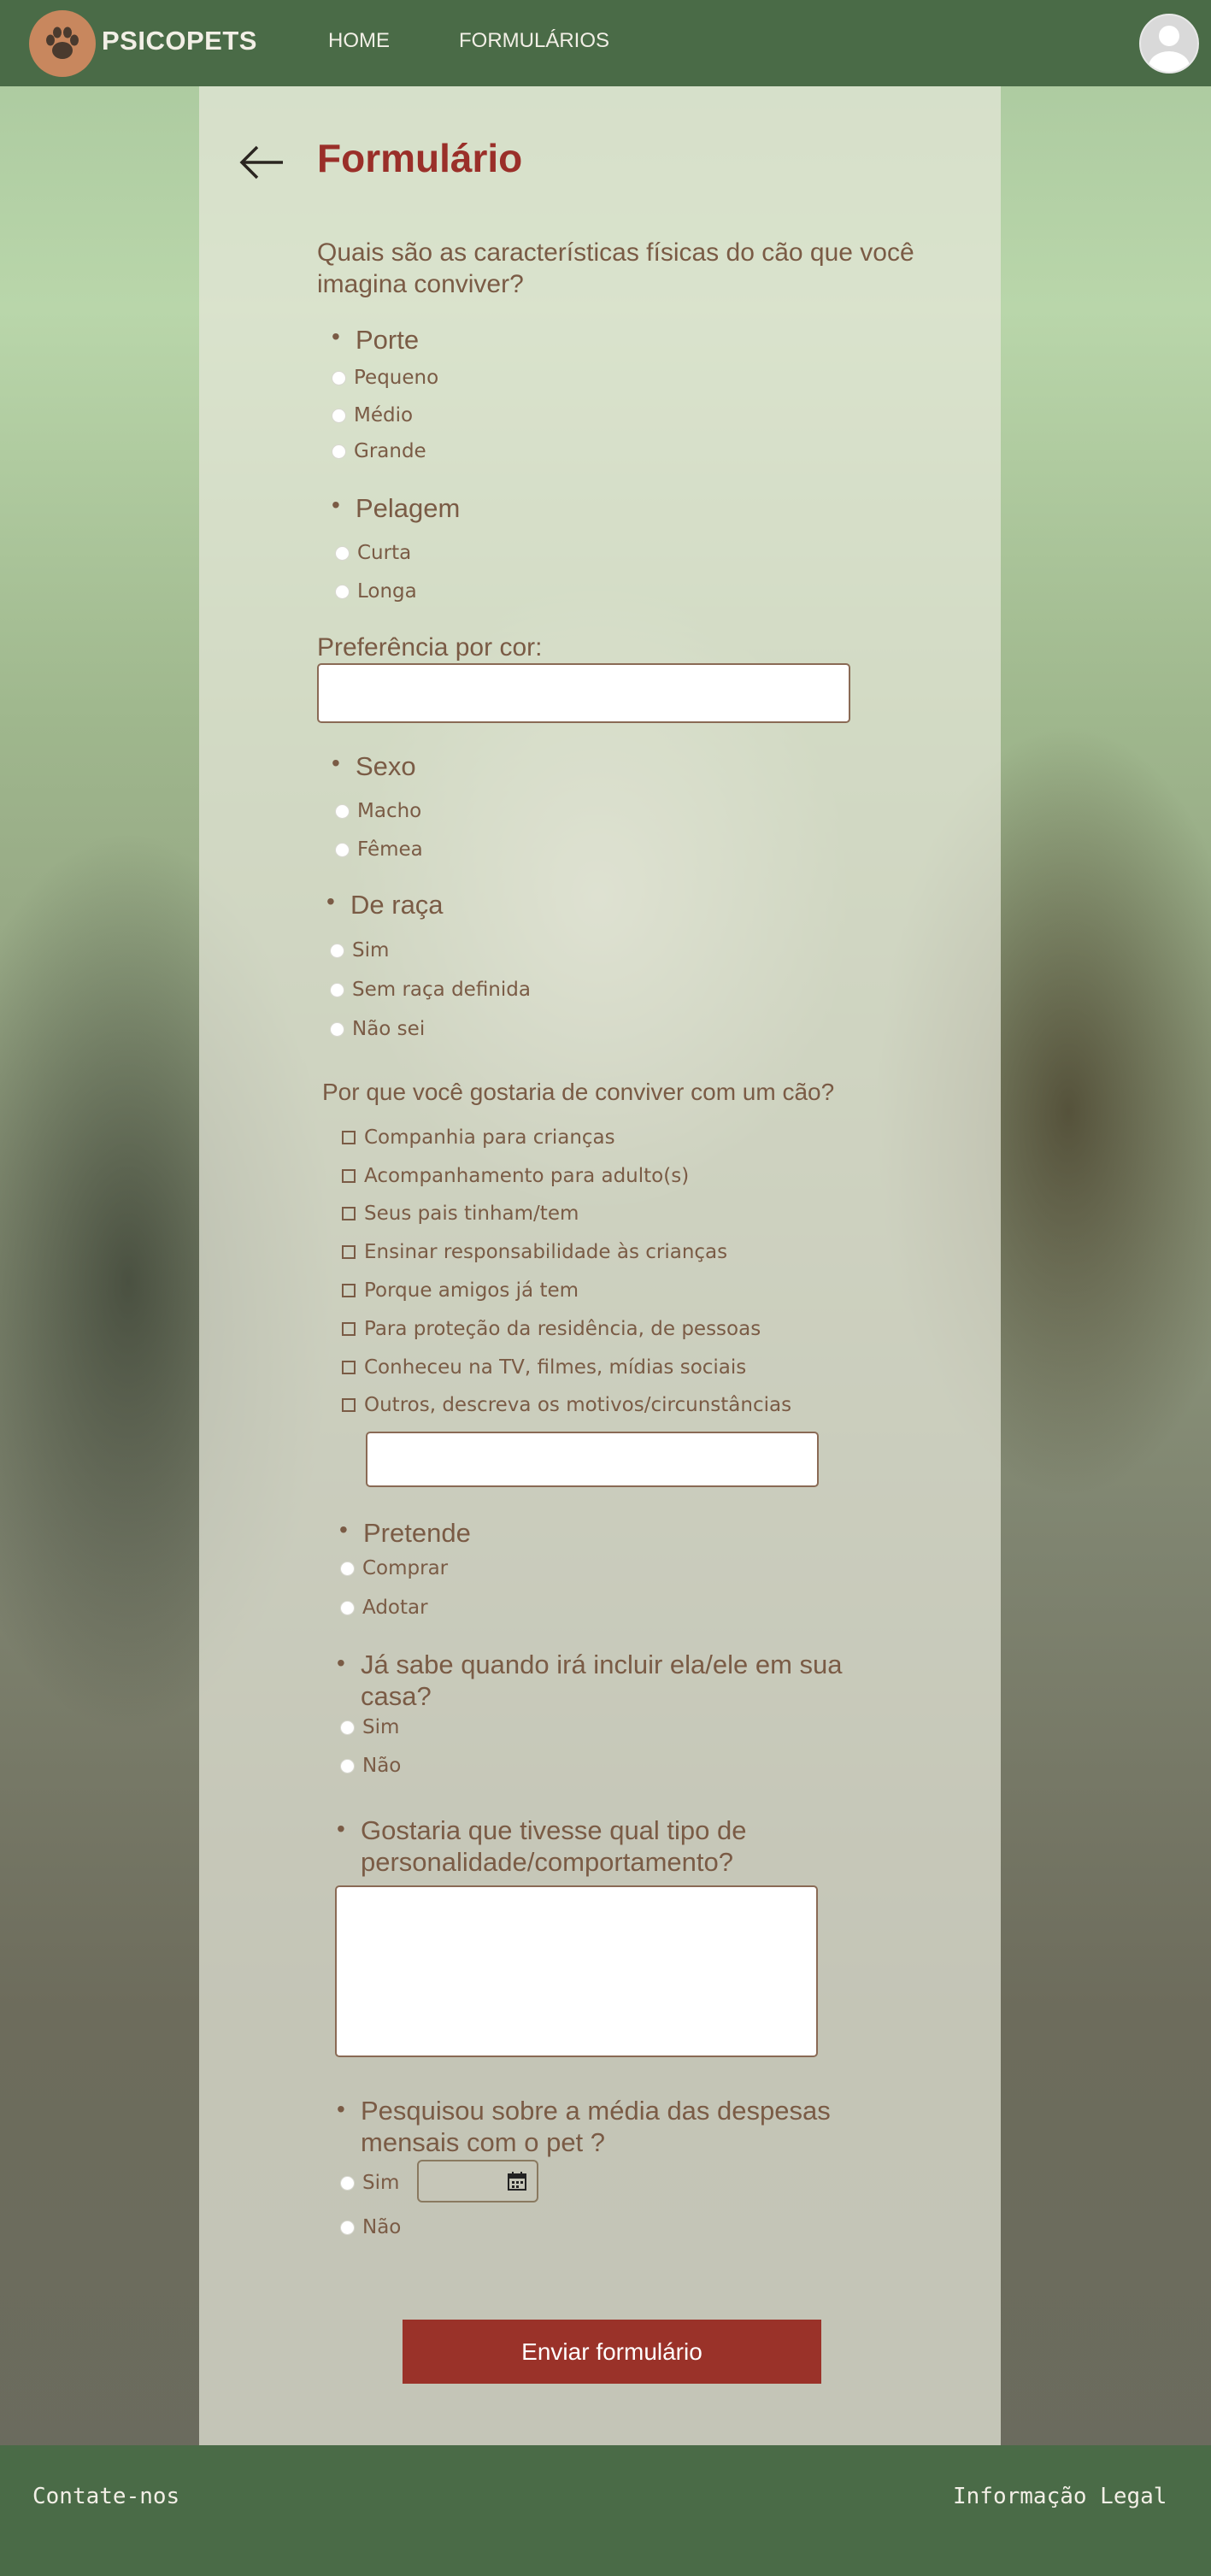  Describe the element at coordinates (342, 591) in the screenshot. I see `radio-longa` at that location.